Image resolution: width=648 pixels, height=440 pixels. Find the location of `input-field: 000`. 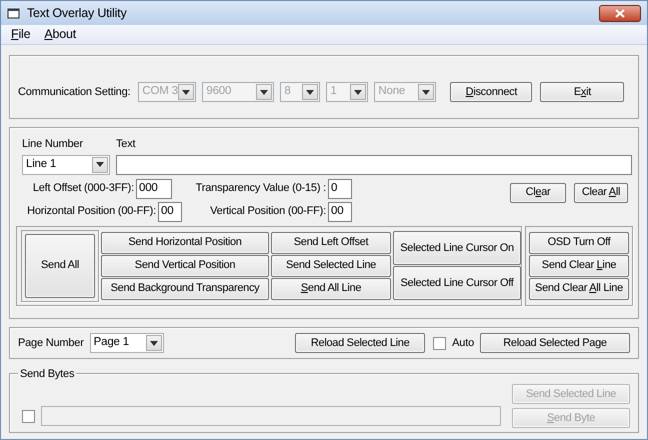

input-field: 000 is located at coordinates (154, 188).